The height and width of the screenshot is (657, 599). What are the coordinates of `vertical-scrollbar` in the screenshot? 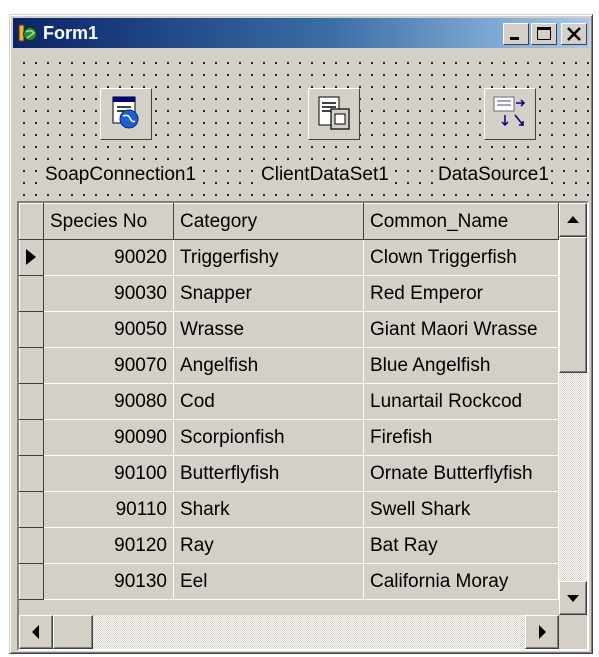 It's located at (573, 409).